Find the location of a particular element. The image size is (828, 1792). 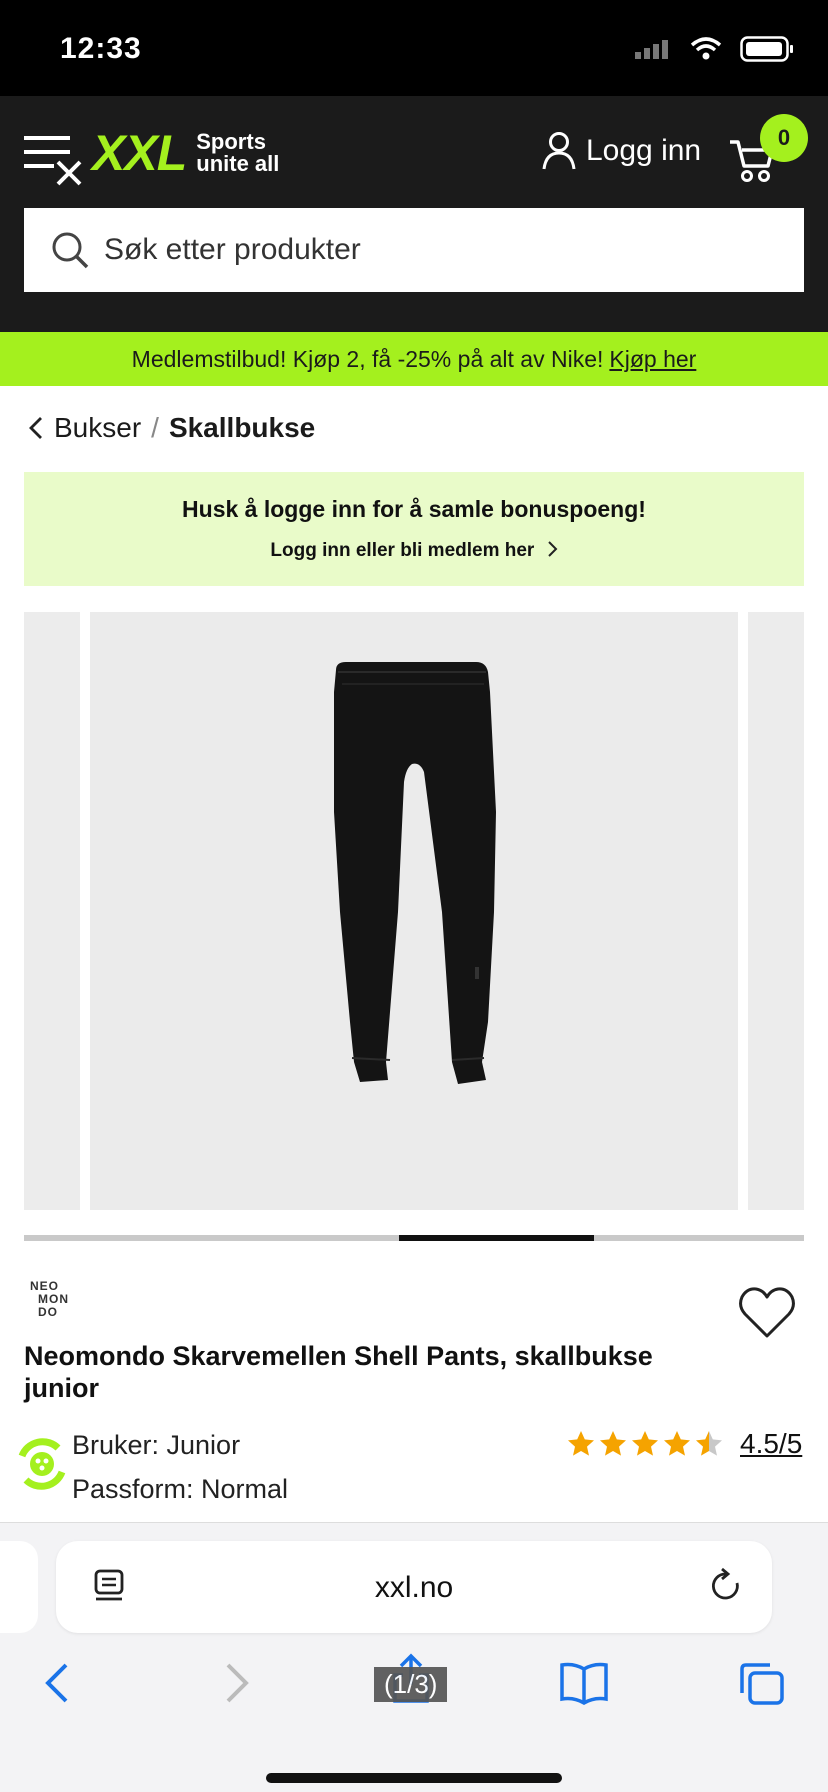

gallery-next-slide is located at coordinates (776, 911).